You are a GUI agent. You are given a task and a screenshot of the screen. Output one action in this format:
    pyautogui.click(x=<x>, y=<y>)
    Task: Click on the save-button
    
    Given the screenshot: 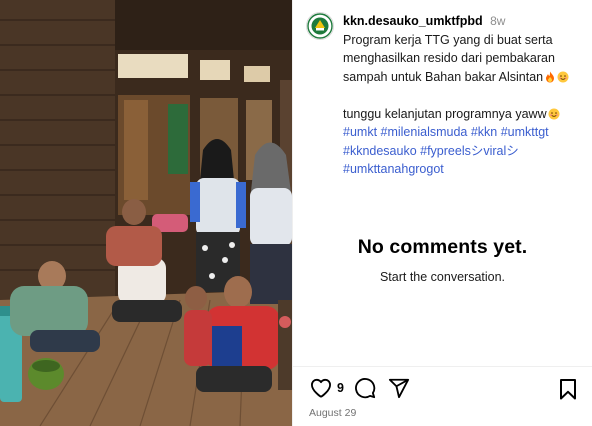 What is the action you would take?
    pyautogui.click(x=568, y=391)
    